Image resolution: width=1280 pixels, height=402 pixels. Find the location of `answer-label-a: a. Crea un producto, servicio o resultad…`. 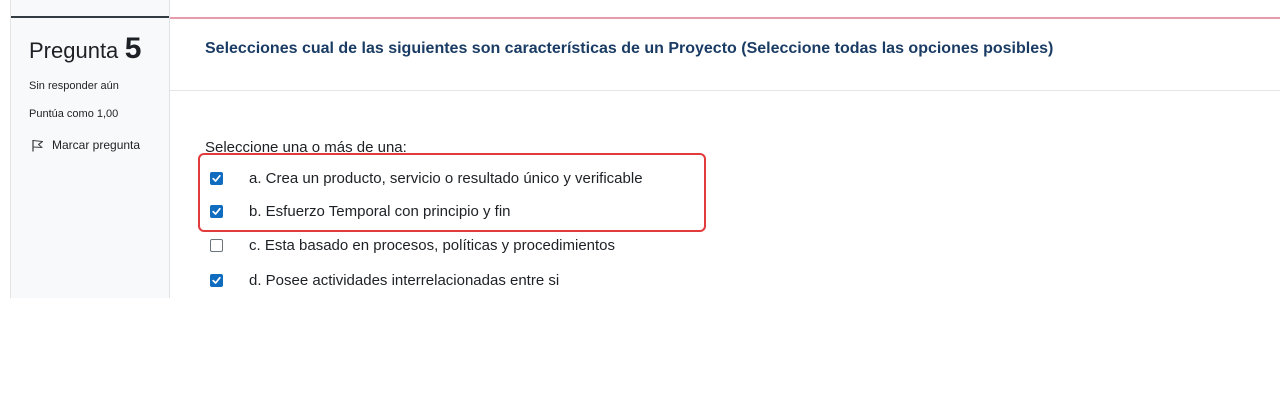

answer-label-a: a. Crea un producto, servicio o resultad… is located at coordinates (446, 178).